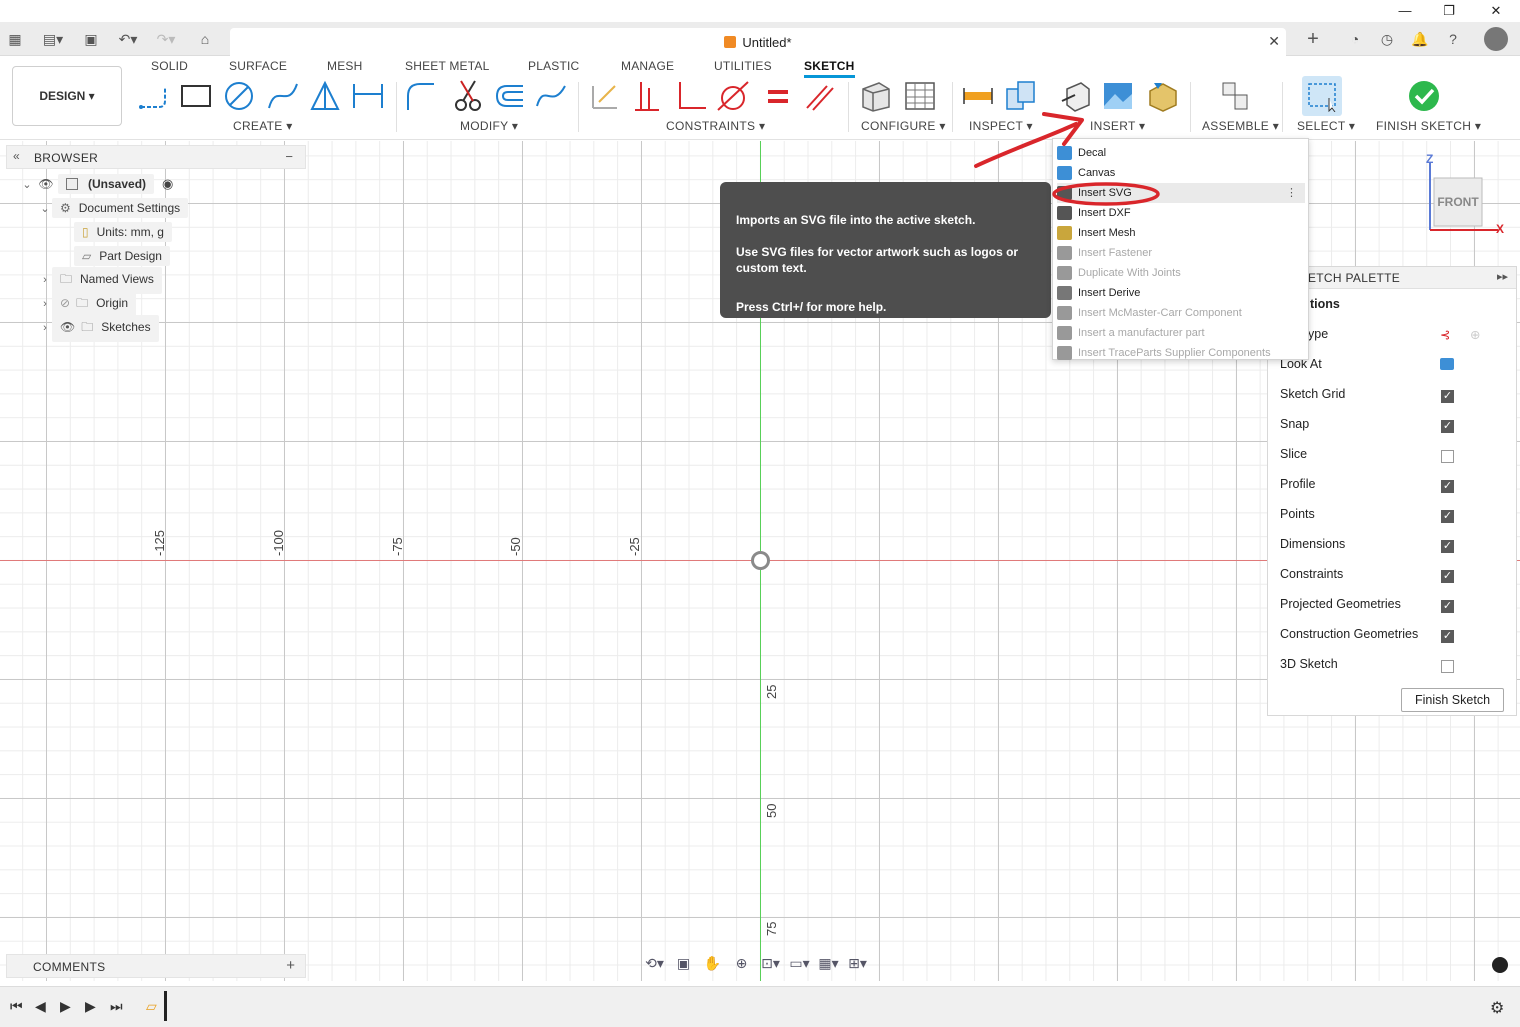 The height and width of the screenshot is (1027, 1520). I want to click on tab-sketch: SKETCH, so click(829, 68).